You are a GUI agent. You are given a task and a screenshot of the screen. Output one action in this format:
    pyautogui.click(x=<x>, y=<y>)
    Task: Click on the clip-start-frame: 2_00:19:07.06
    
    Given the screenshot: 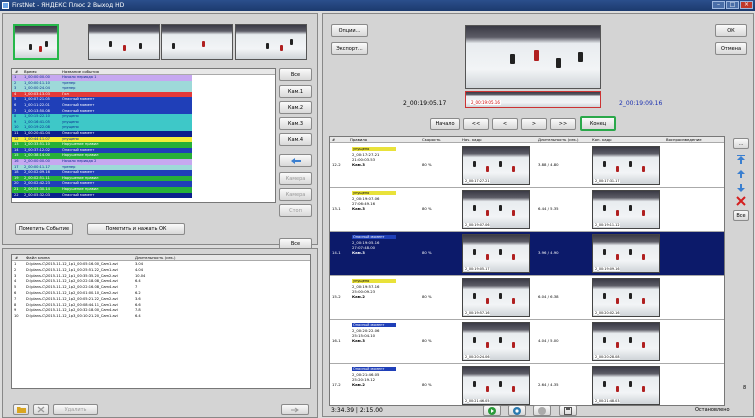 What is the action you would take?
    pyautogui.click(x=496, y=209)
    